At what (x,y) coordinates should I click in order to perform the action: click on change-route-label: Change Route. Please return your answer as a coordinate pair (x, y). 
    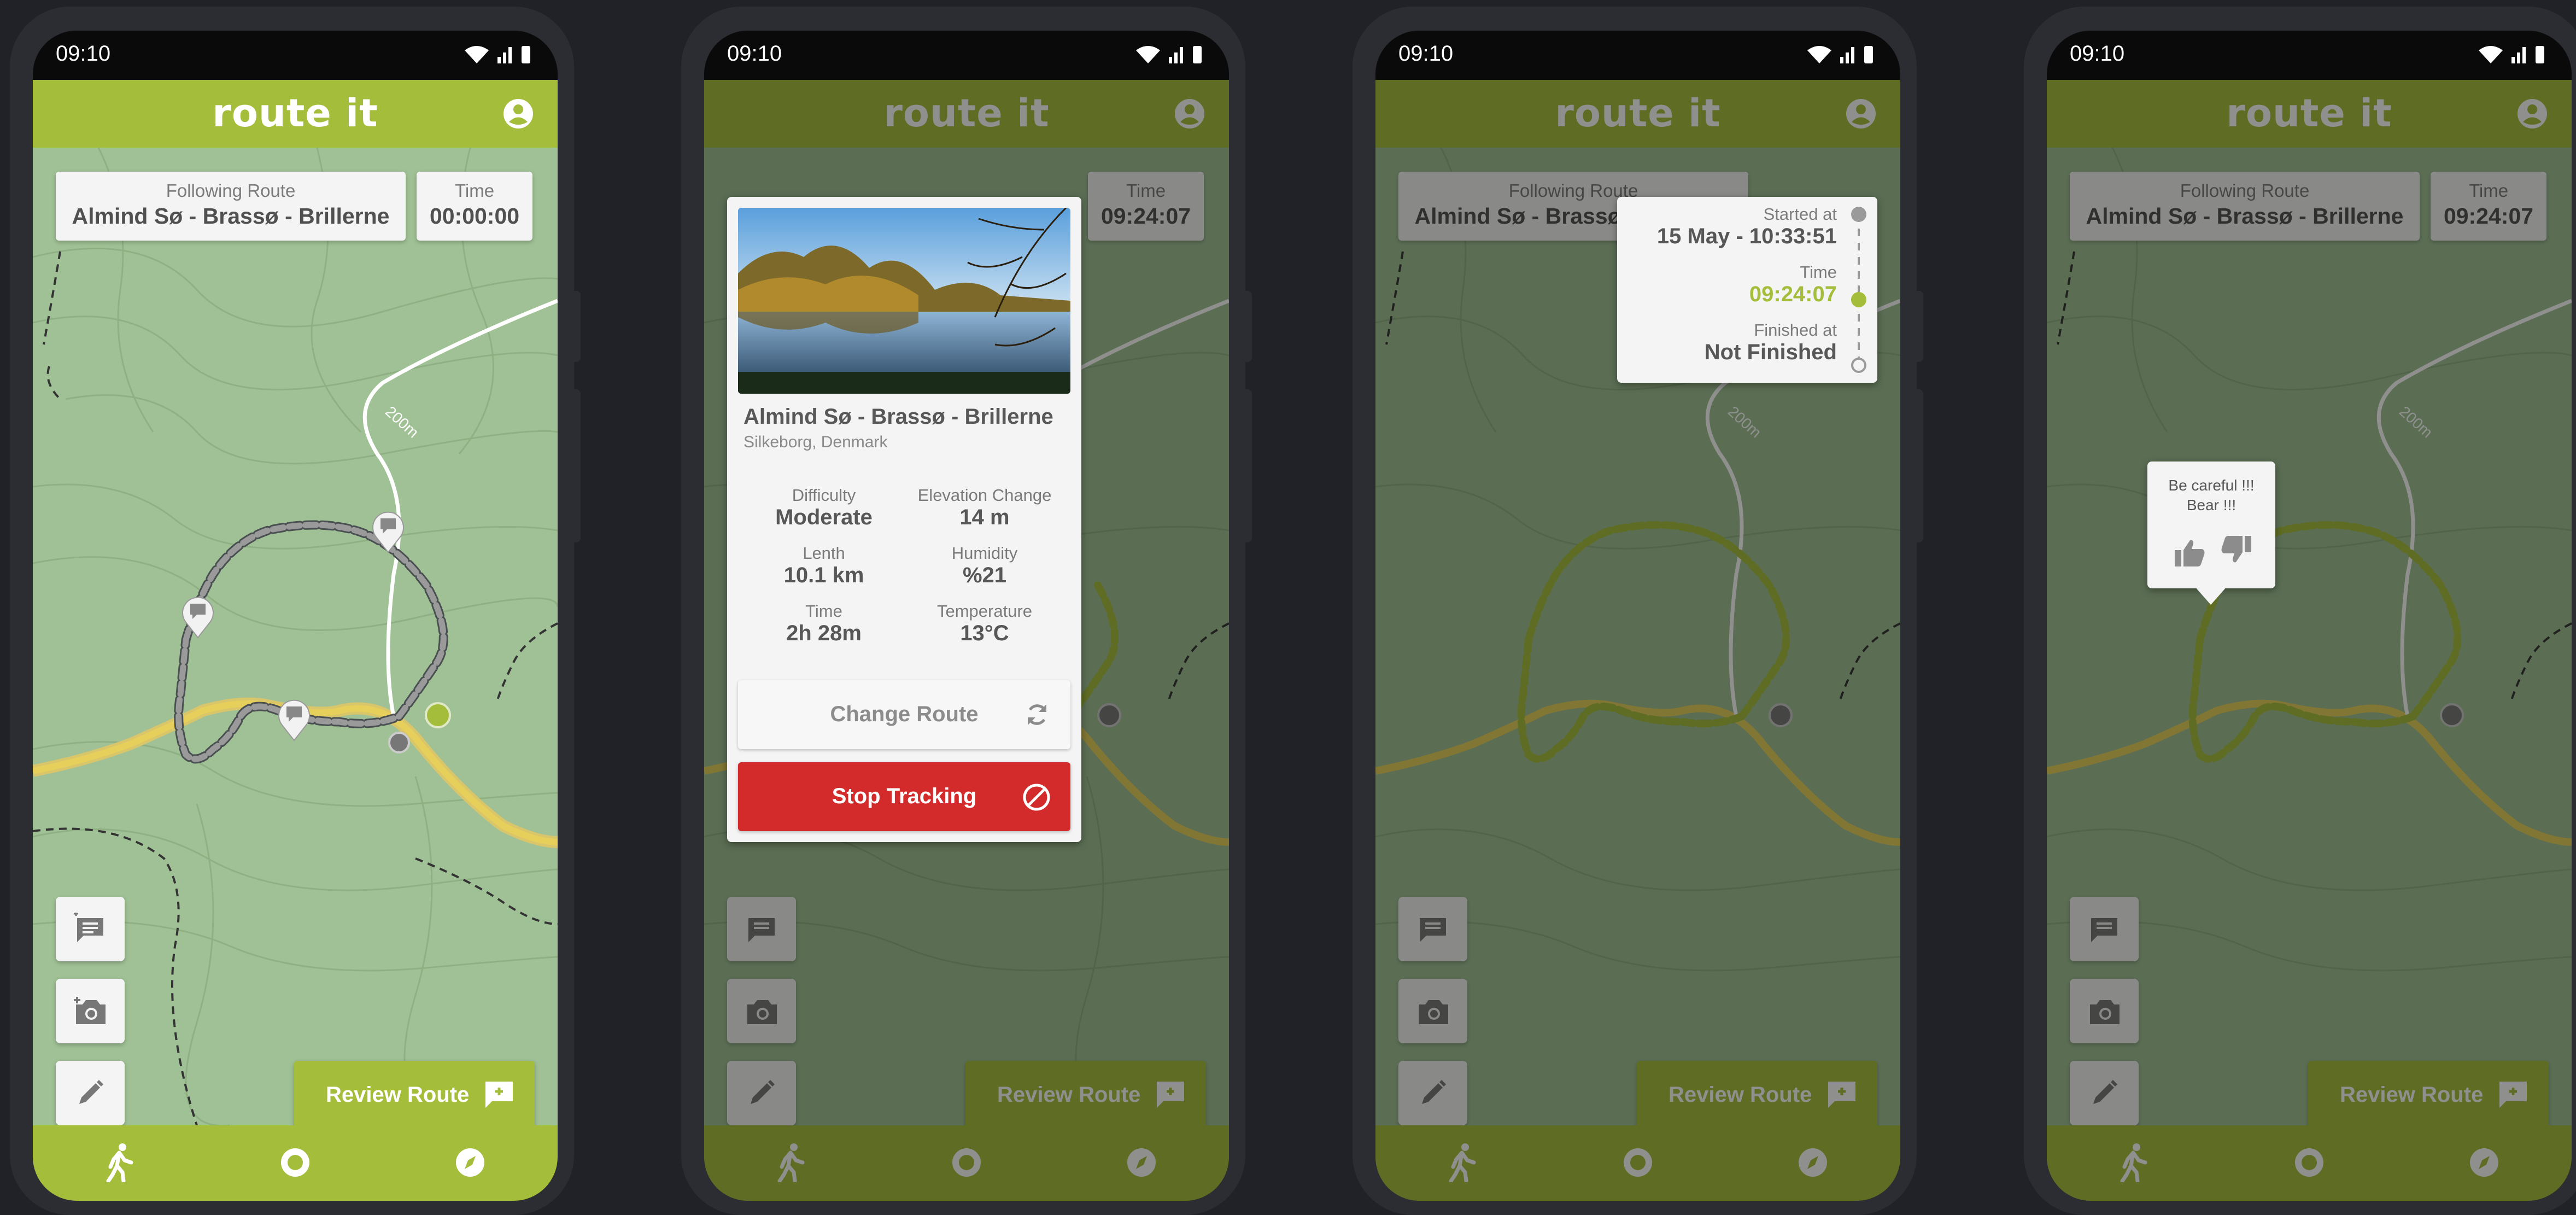
    Looking at the image, I should click on (905, 714).